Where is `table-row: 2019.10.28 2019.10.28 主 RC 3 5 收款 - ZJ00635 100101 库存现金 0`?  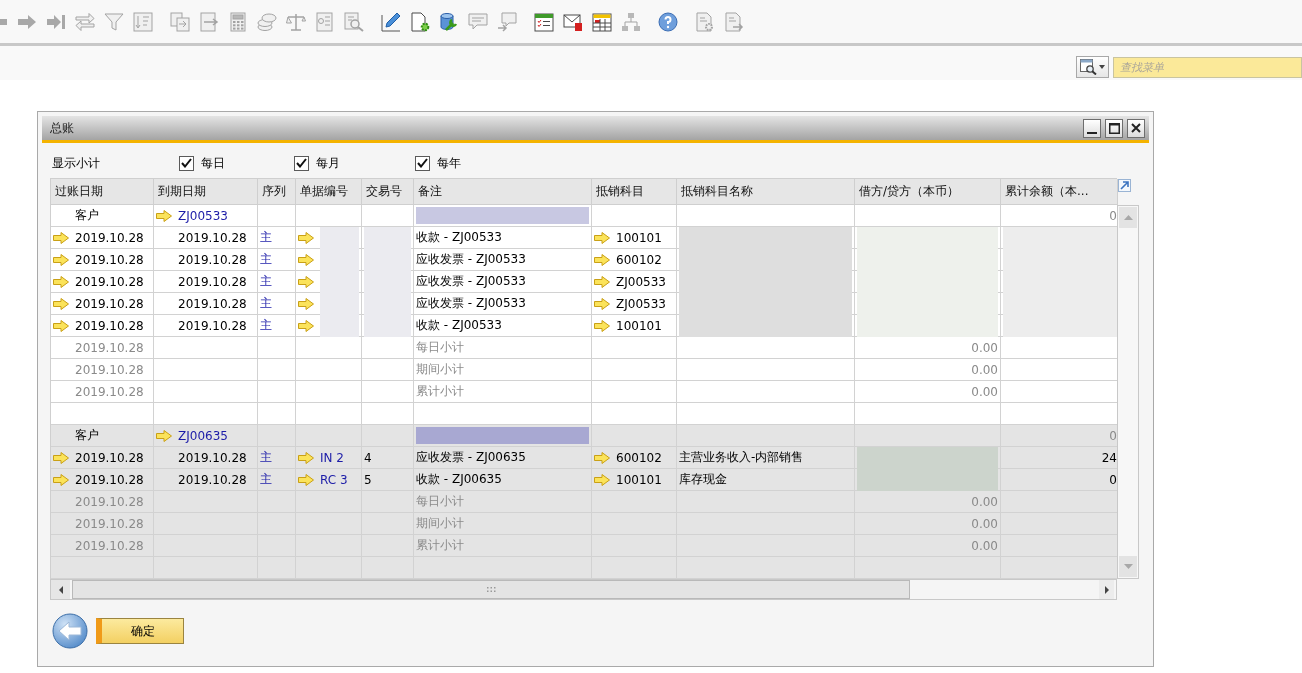
table-row: 2019.10.28 2019.10.28 主 RC 3 5 收款 - ZJ00635 100101 库存现金 0 is located at coordinates (584, 480).